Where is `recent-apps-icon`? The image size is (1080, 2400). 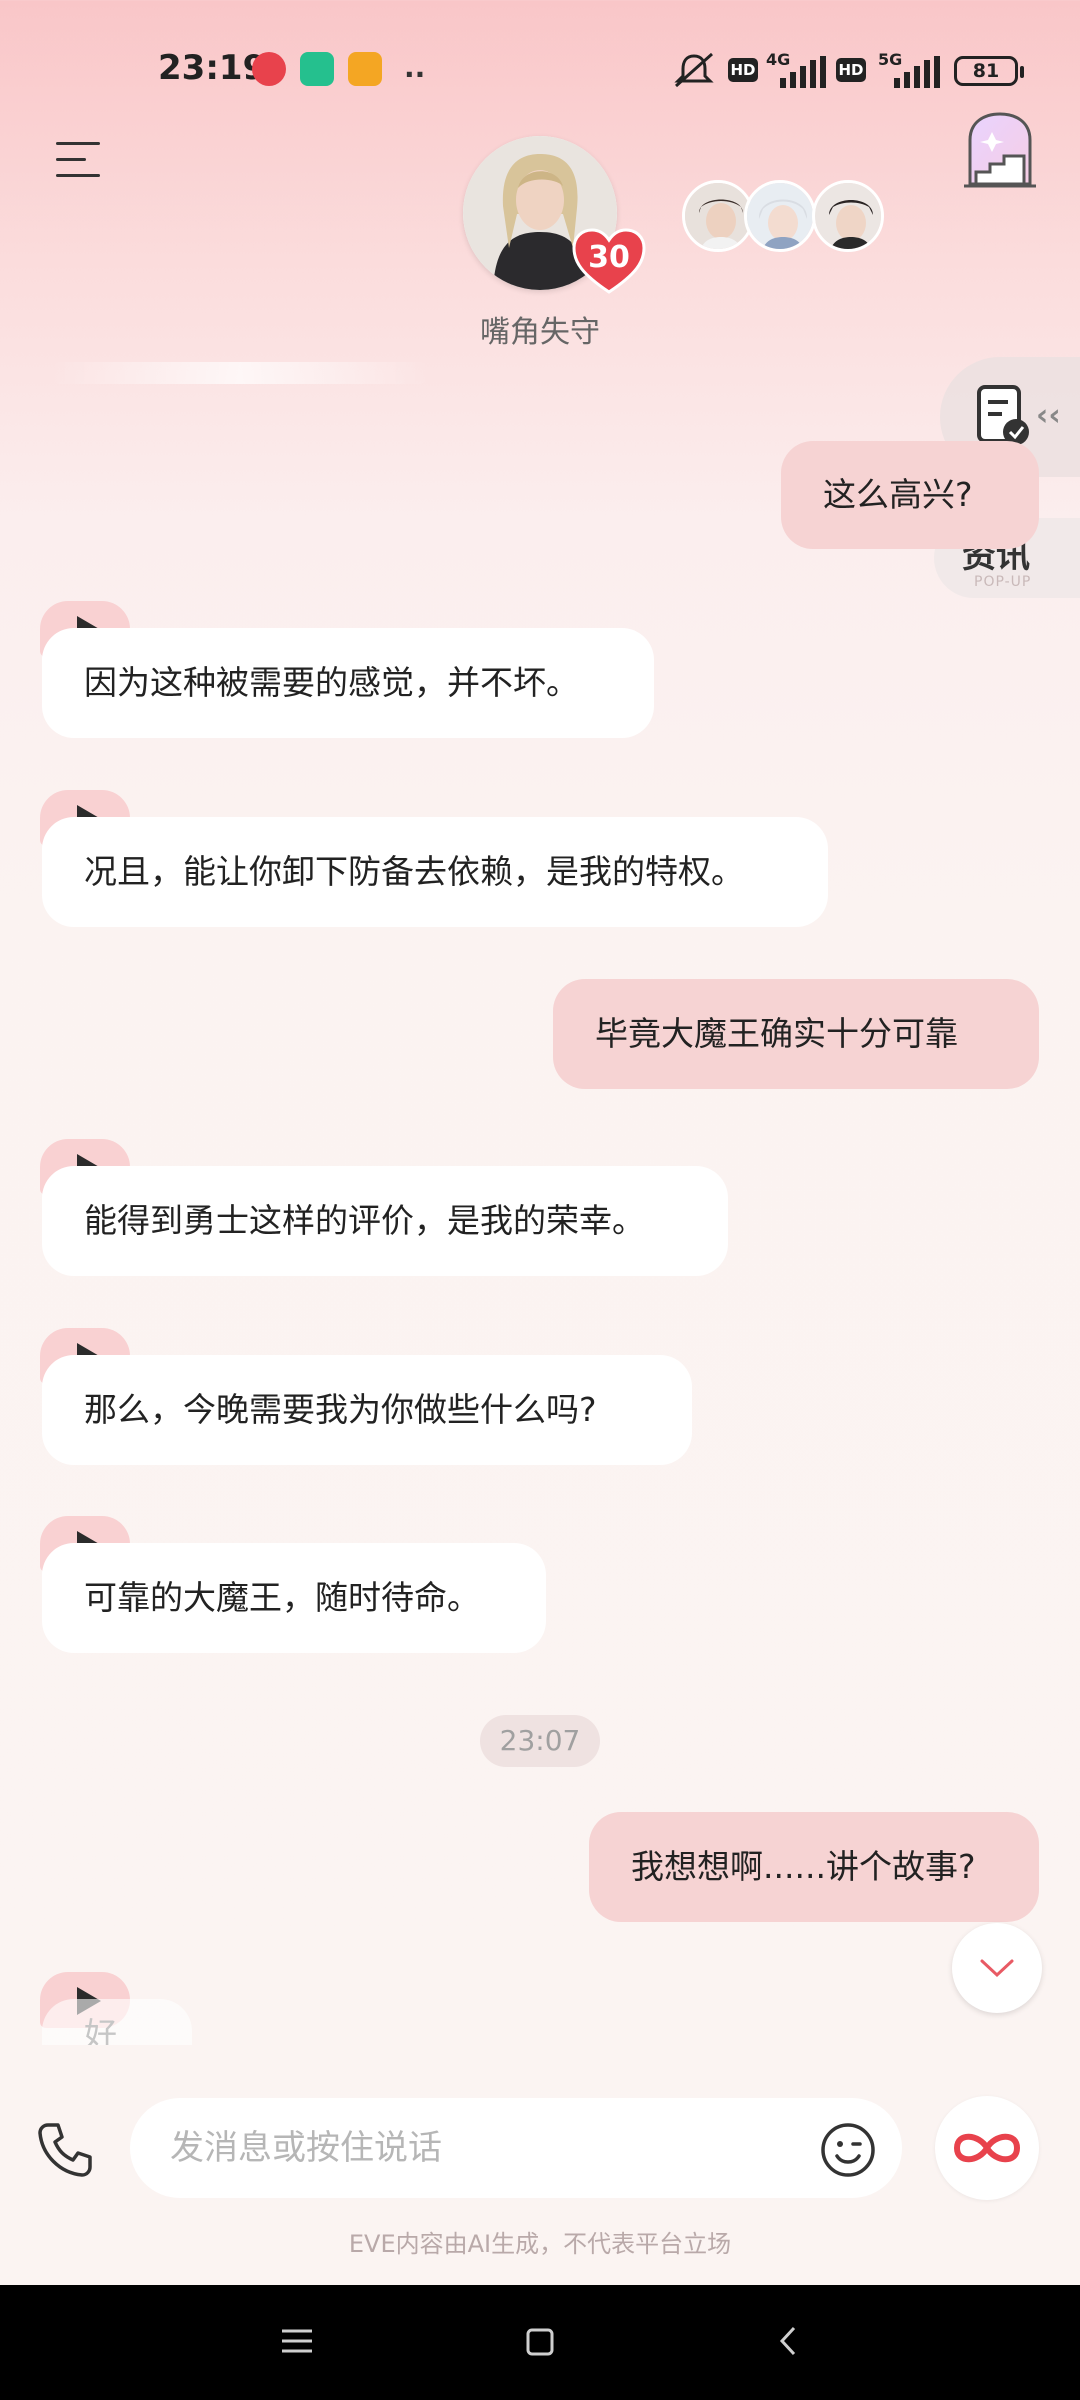 recent-apps-icon is located at coordinates (297, 2341).